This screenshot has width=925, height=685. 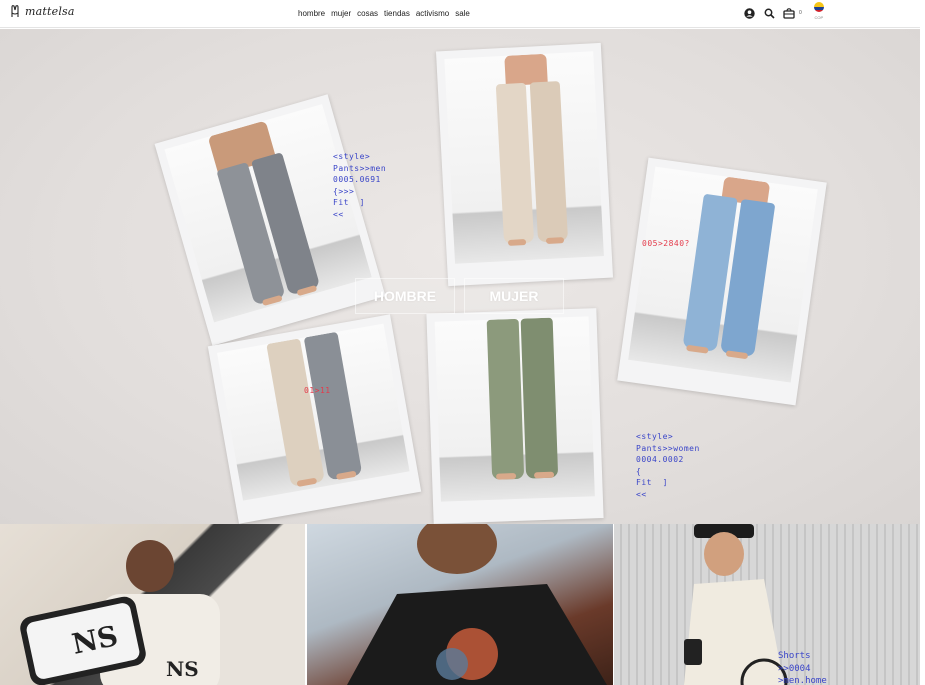 I want to click on header-actions: 0 COP, so click(x=783, y=11).